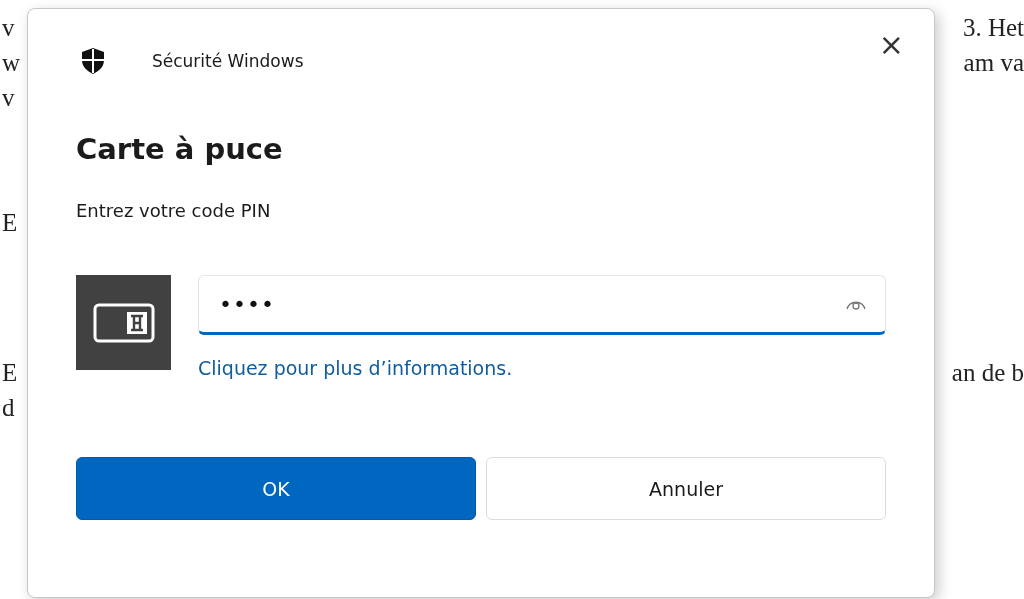  Describe the element at coordinates (123, 322) in the screenshot. I see `smart-card-icon` at that location.